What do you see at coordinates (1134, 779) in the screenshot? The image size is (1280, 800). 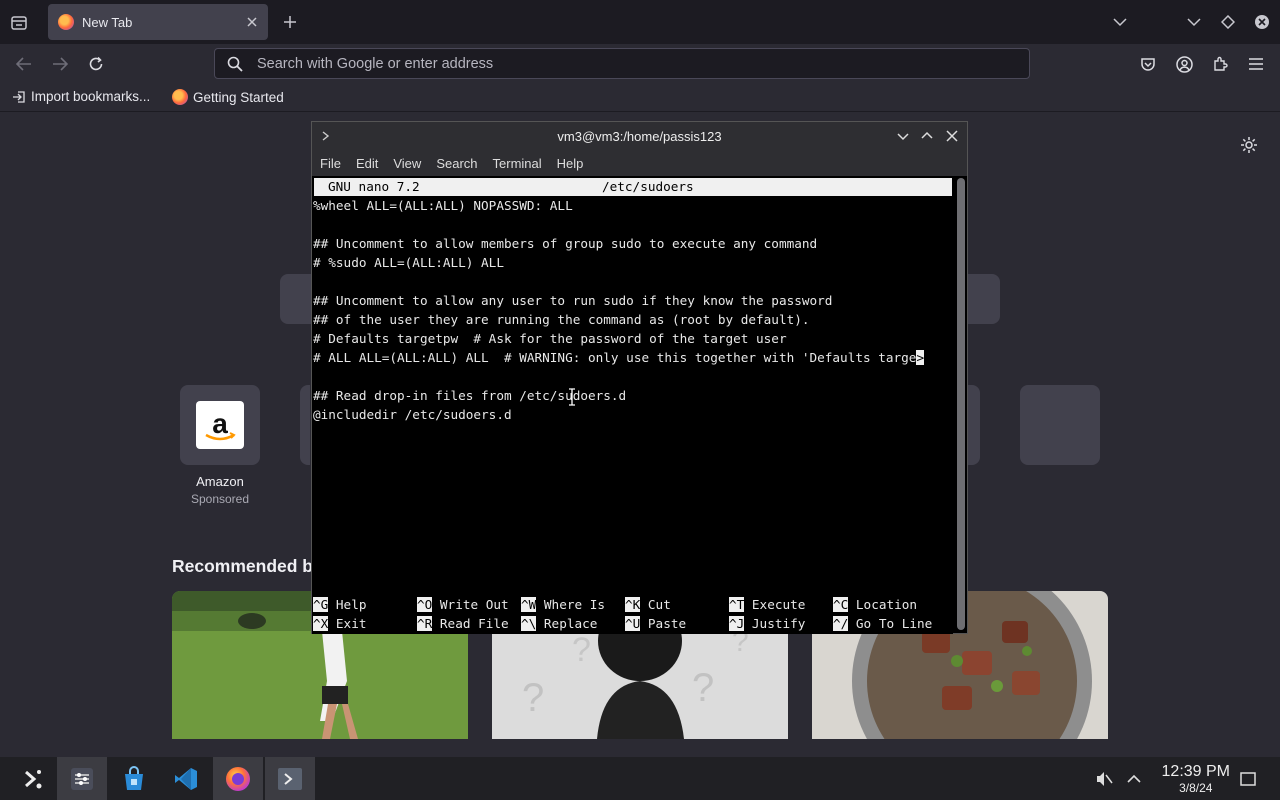 I see `tray-expand-icon` at bounding box center [1134, 779].